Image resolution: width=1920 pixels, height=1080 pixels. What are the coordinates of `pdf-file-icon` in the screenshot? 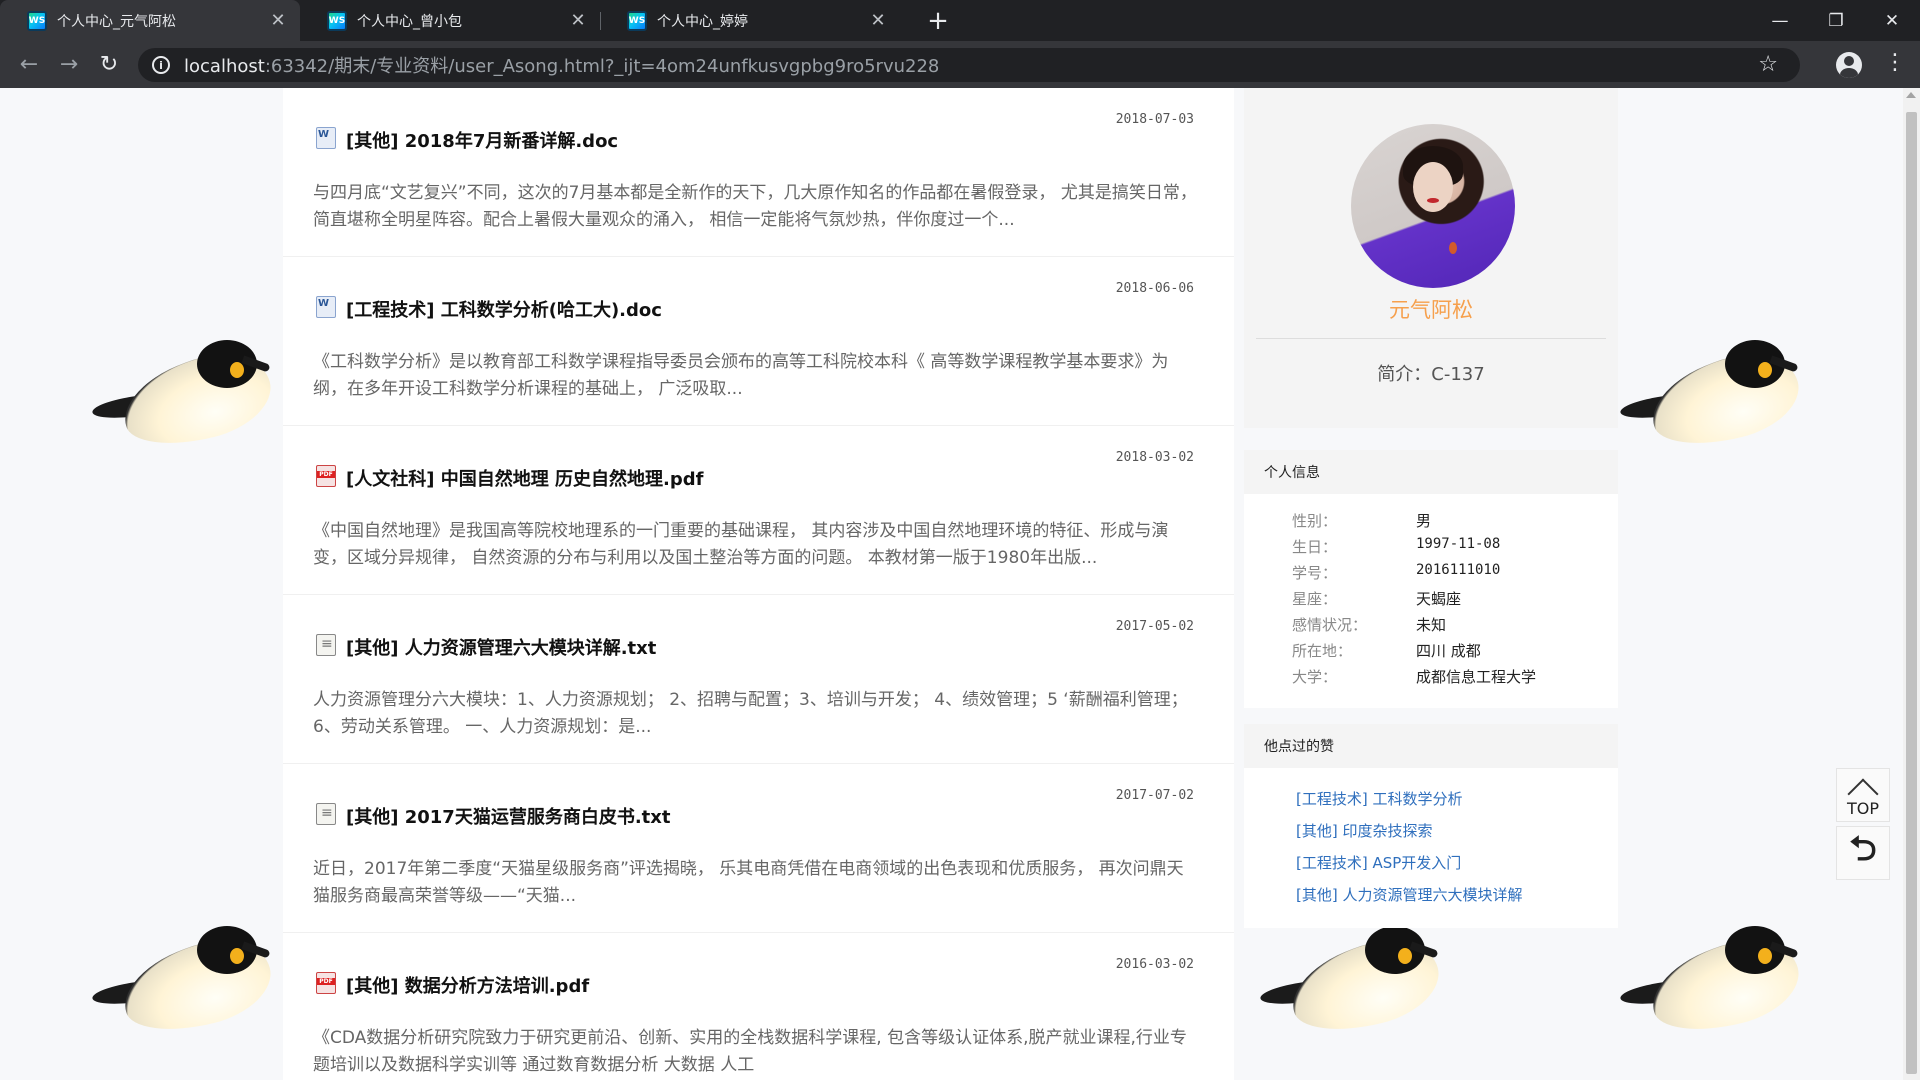 It's located at (326, 476).